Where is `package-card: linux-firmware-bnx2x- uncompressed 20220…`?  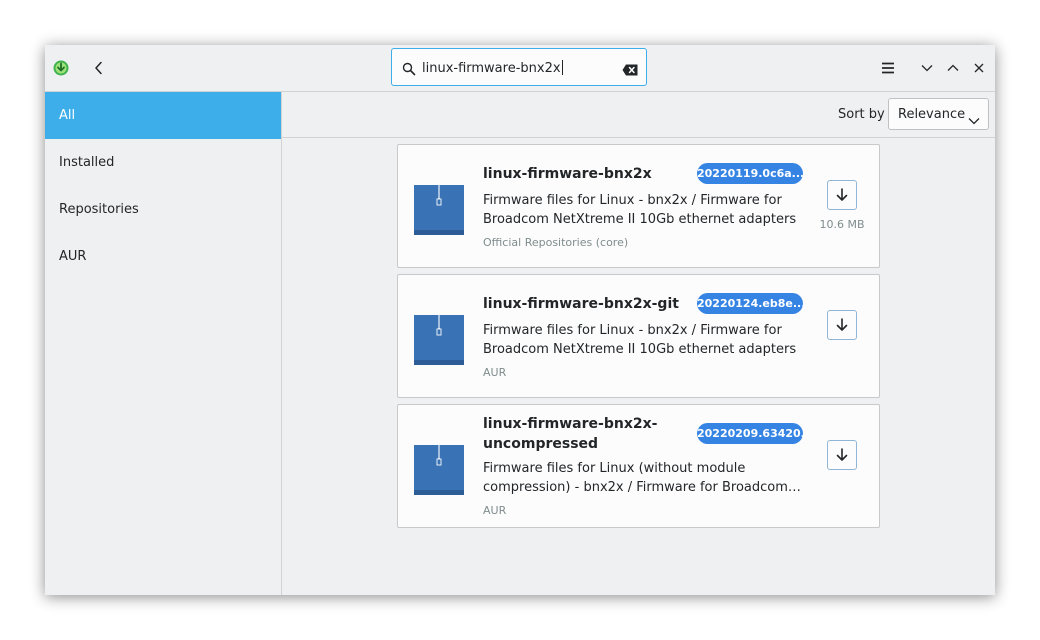 package-card: linux-firmware-bnx2x- uncompressed 20220… is located at coordinates (638, 466).